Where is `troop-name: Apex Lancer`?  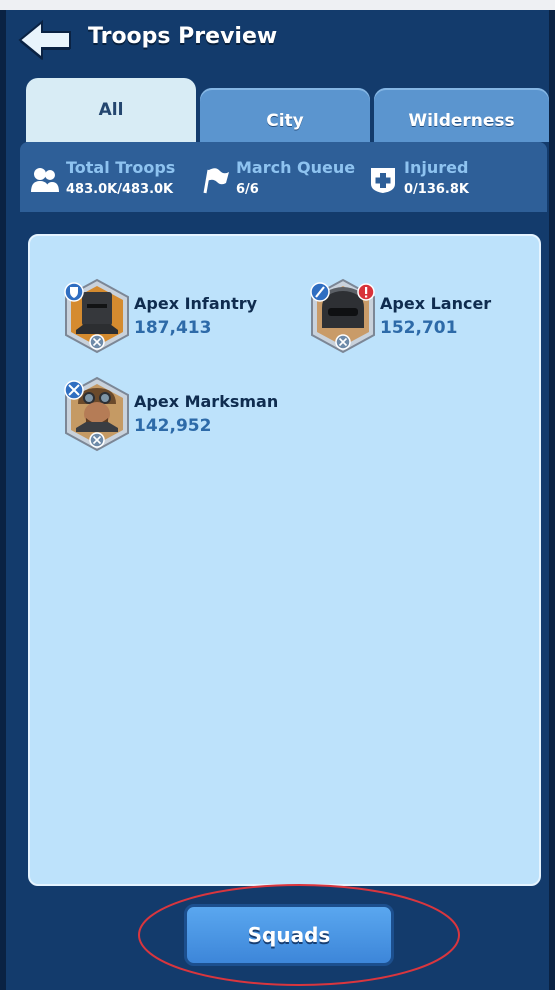
troop-name: Apex Lancer is located at coordinates (436, 303).